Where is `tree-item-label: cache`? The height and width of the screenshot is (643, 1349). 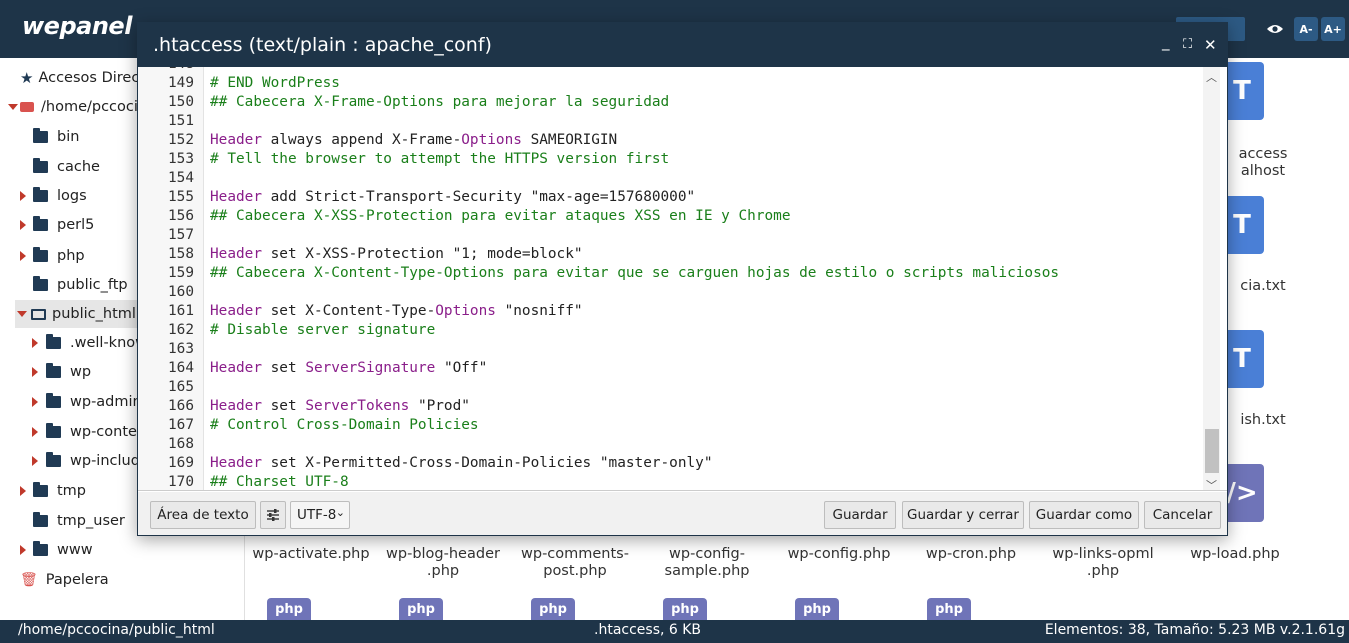 tree-item-label: cache is located at coordinates (78, 167).